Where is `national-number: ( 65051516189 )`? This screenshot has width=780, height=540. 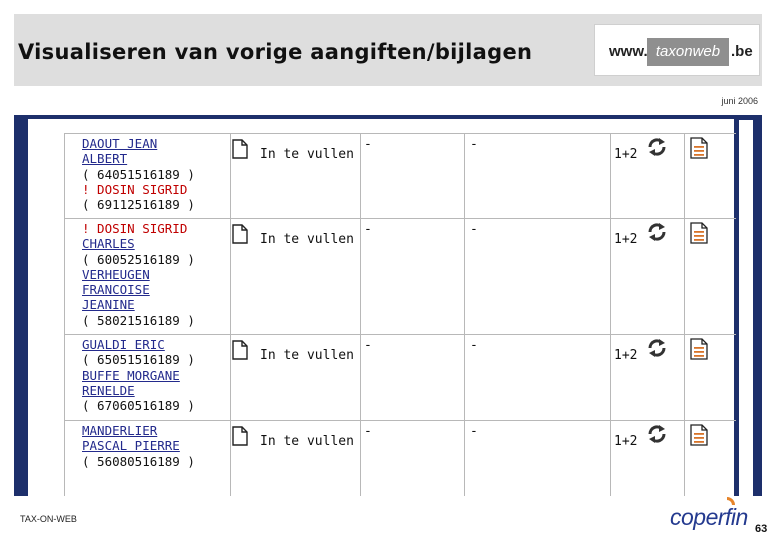
national-number: ( 65051516189 ) is located at coordinates (138, 360).